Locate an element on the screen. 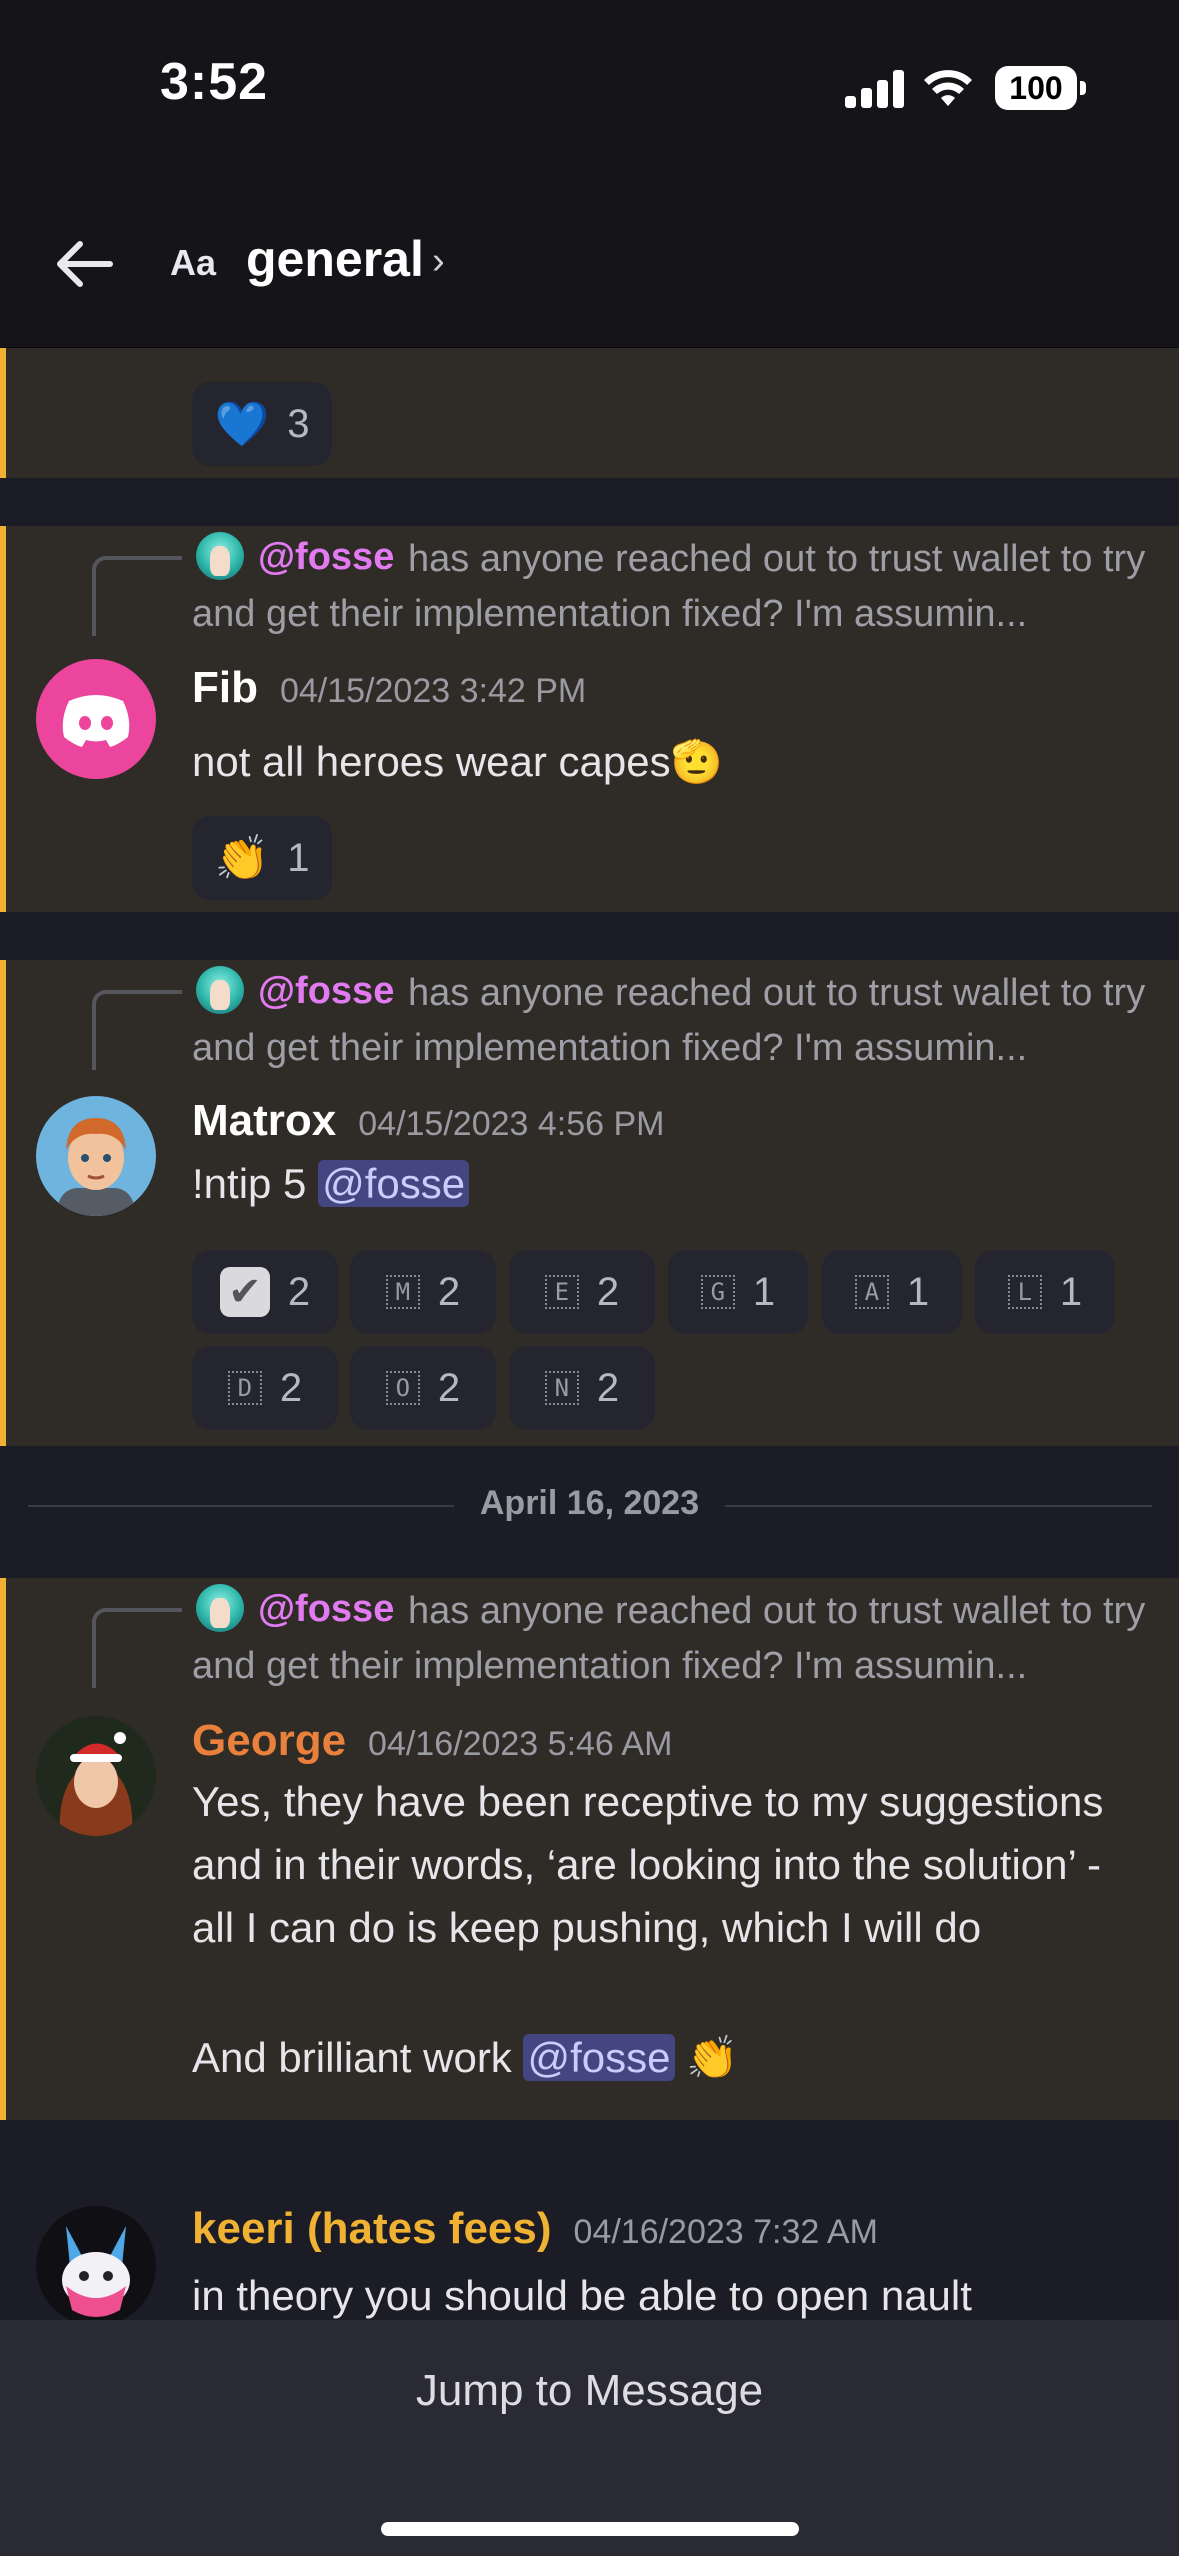 The width and height of the screenshot is (1179, 2556). message-partial: 💙 3 is located at coordinates (589, 413).